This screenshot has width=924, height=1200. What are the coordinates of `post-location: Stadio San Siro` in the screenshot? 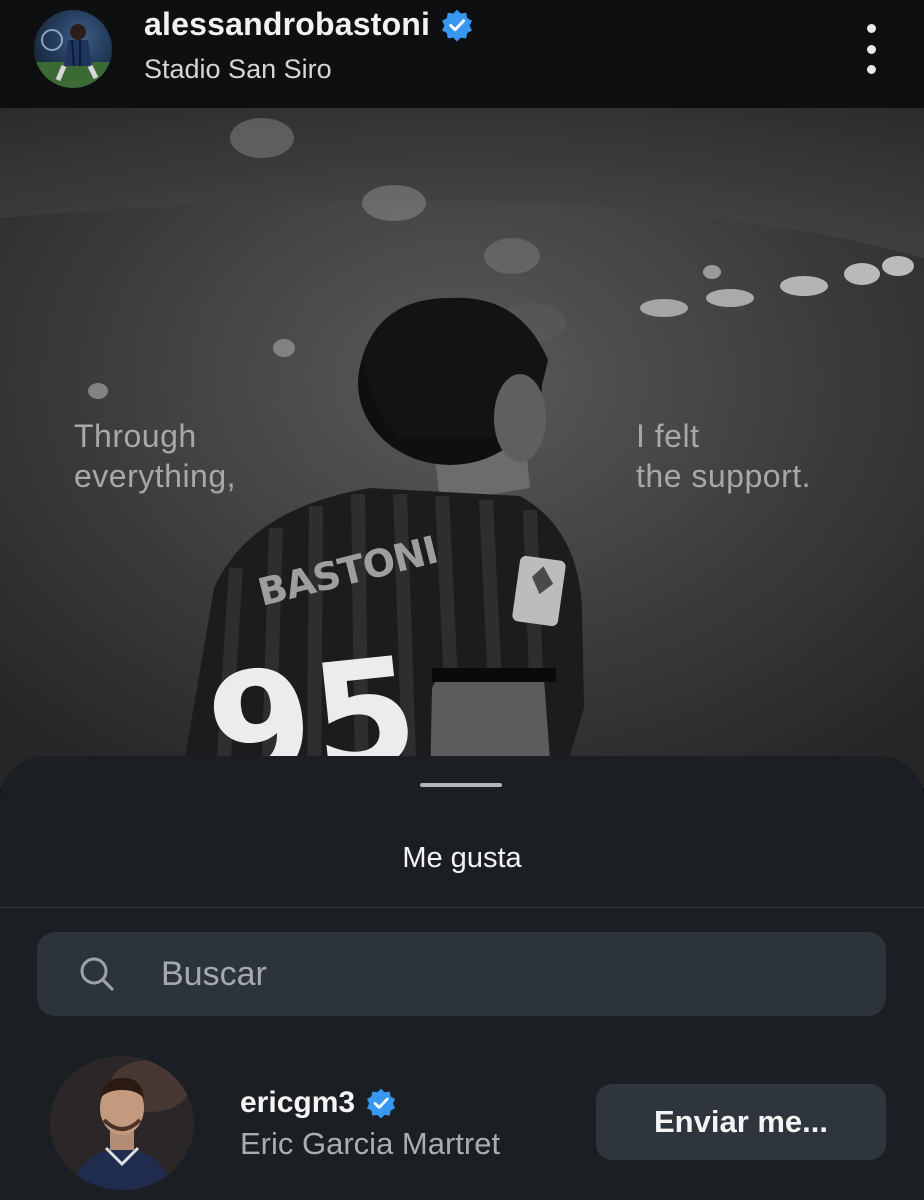 It's located at (238, 69).